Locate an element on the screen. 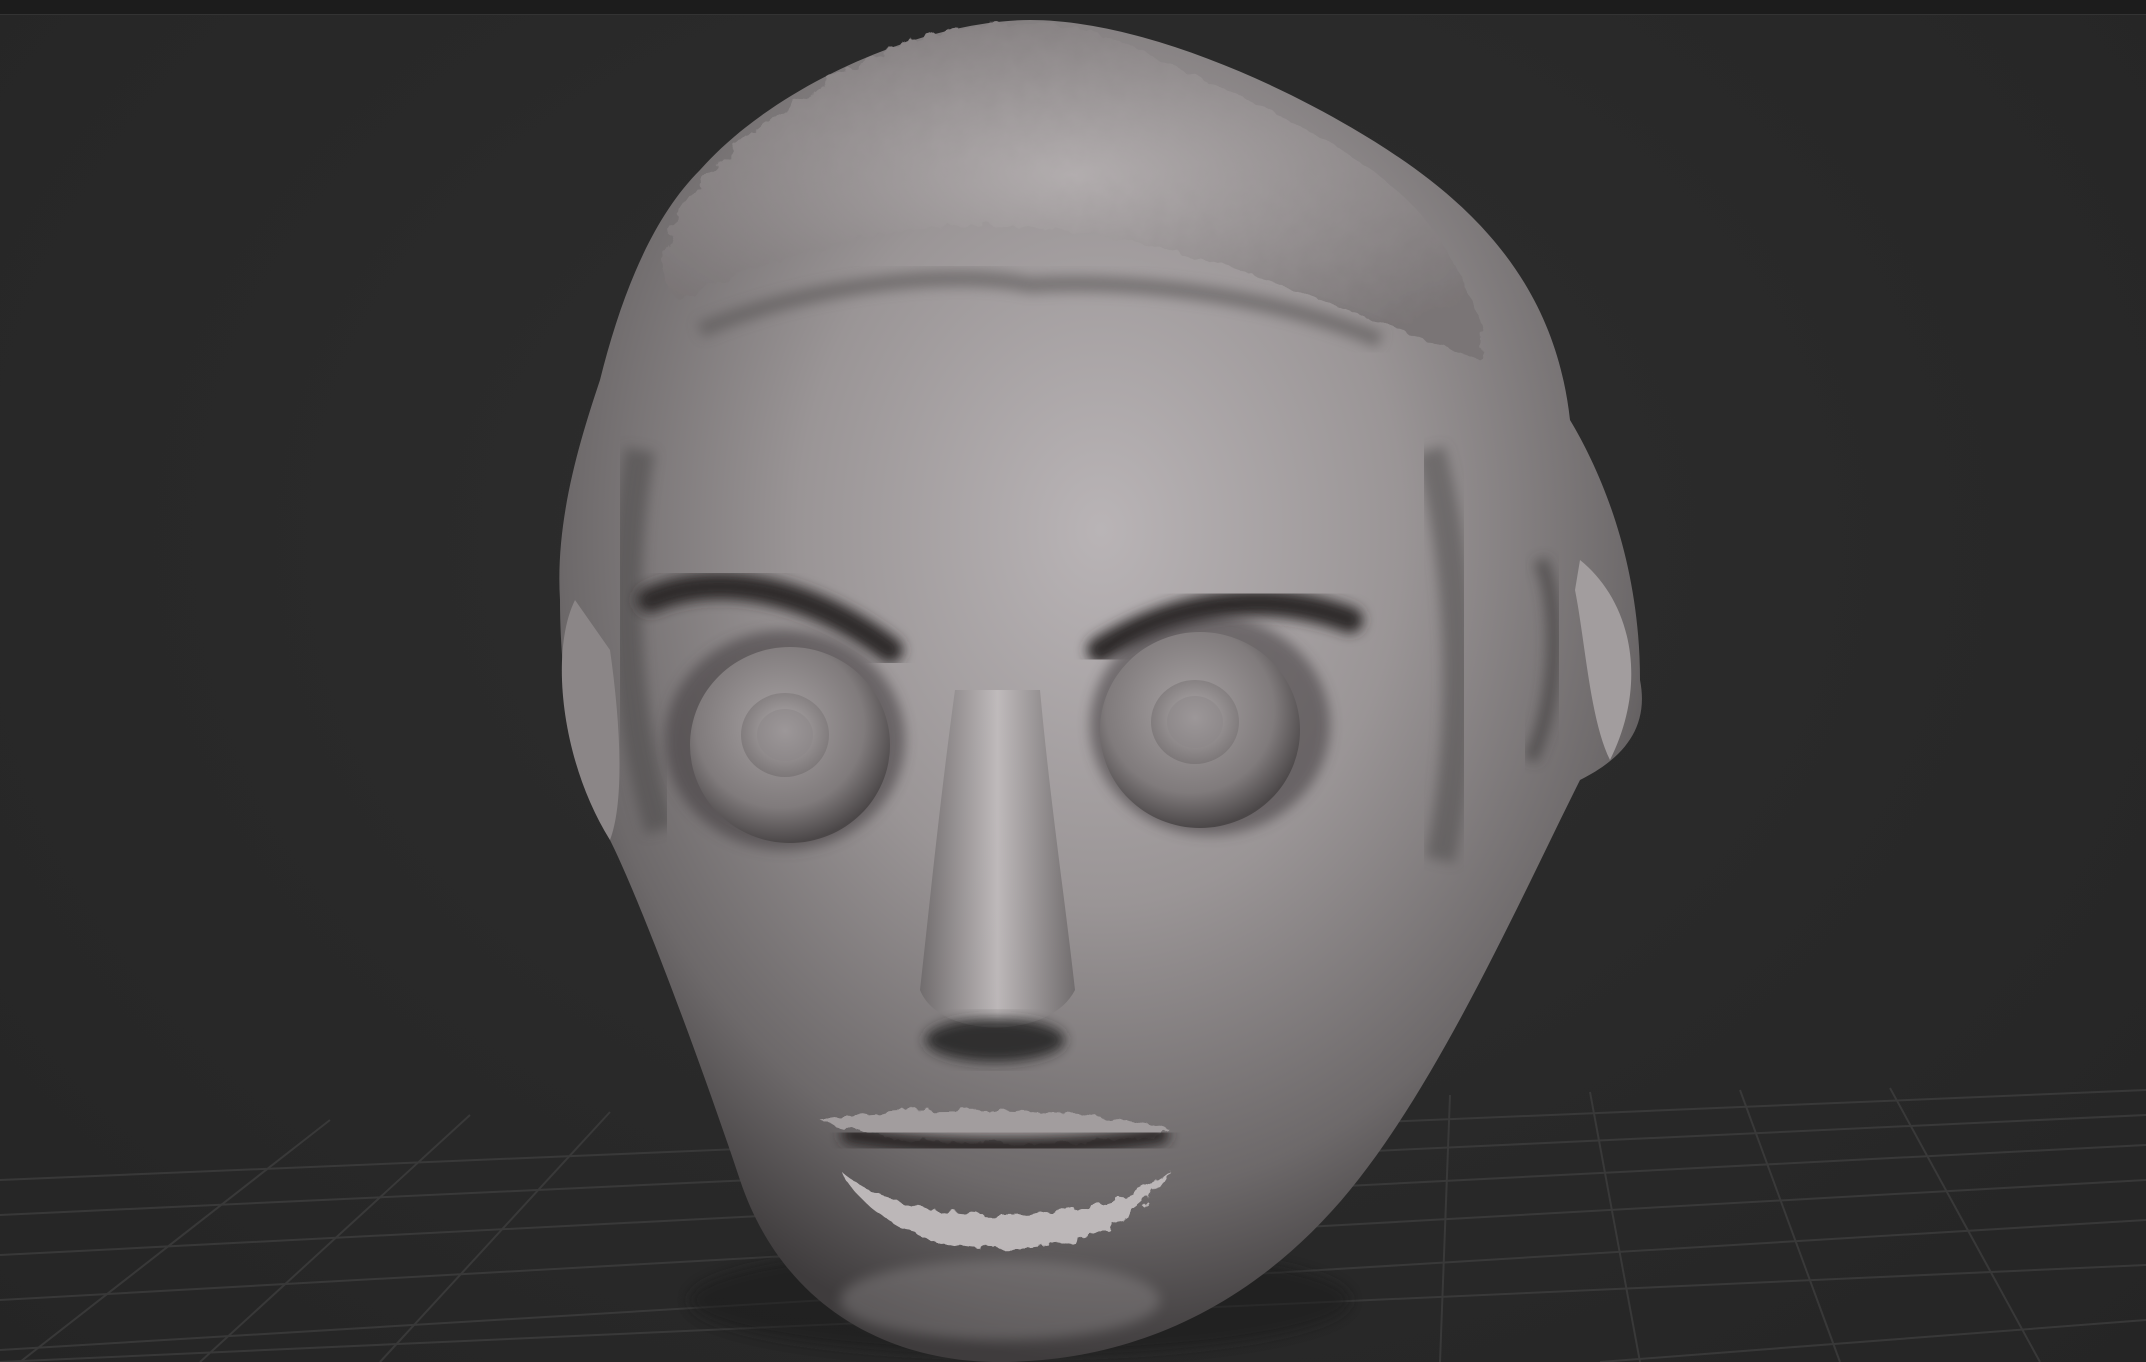 The height and width of the screenshot is (1362, 2146). right-eye is located at coordinates (1200, 730).